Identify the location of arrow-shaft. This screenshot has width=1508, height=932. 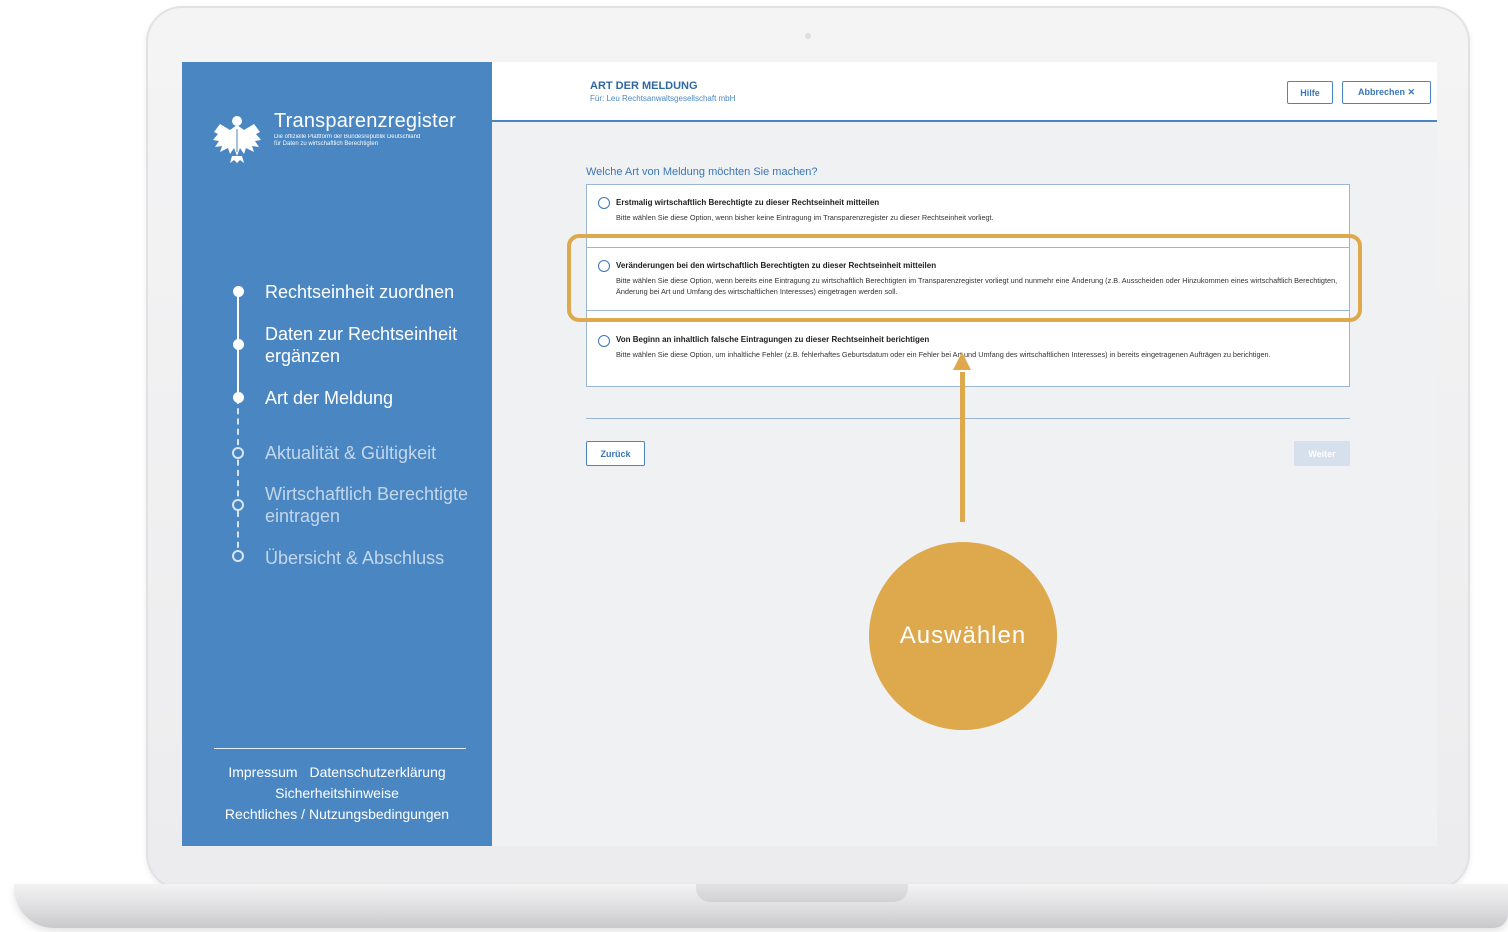
(962, 447).